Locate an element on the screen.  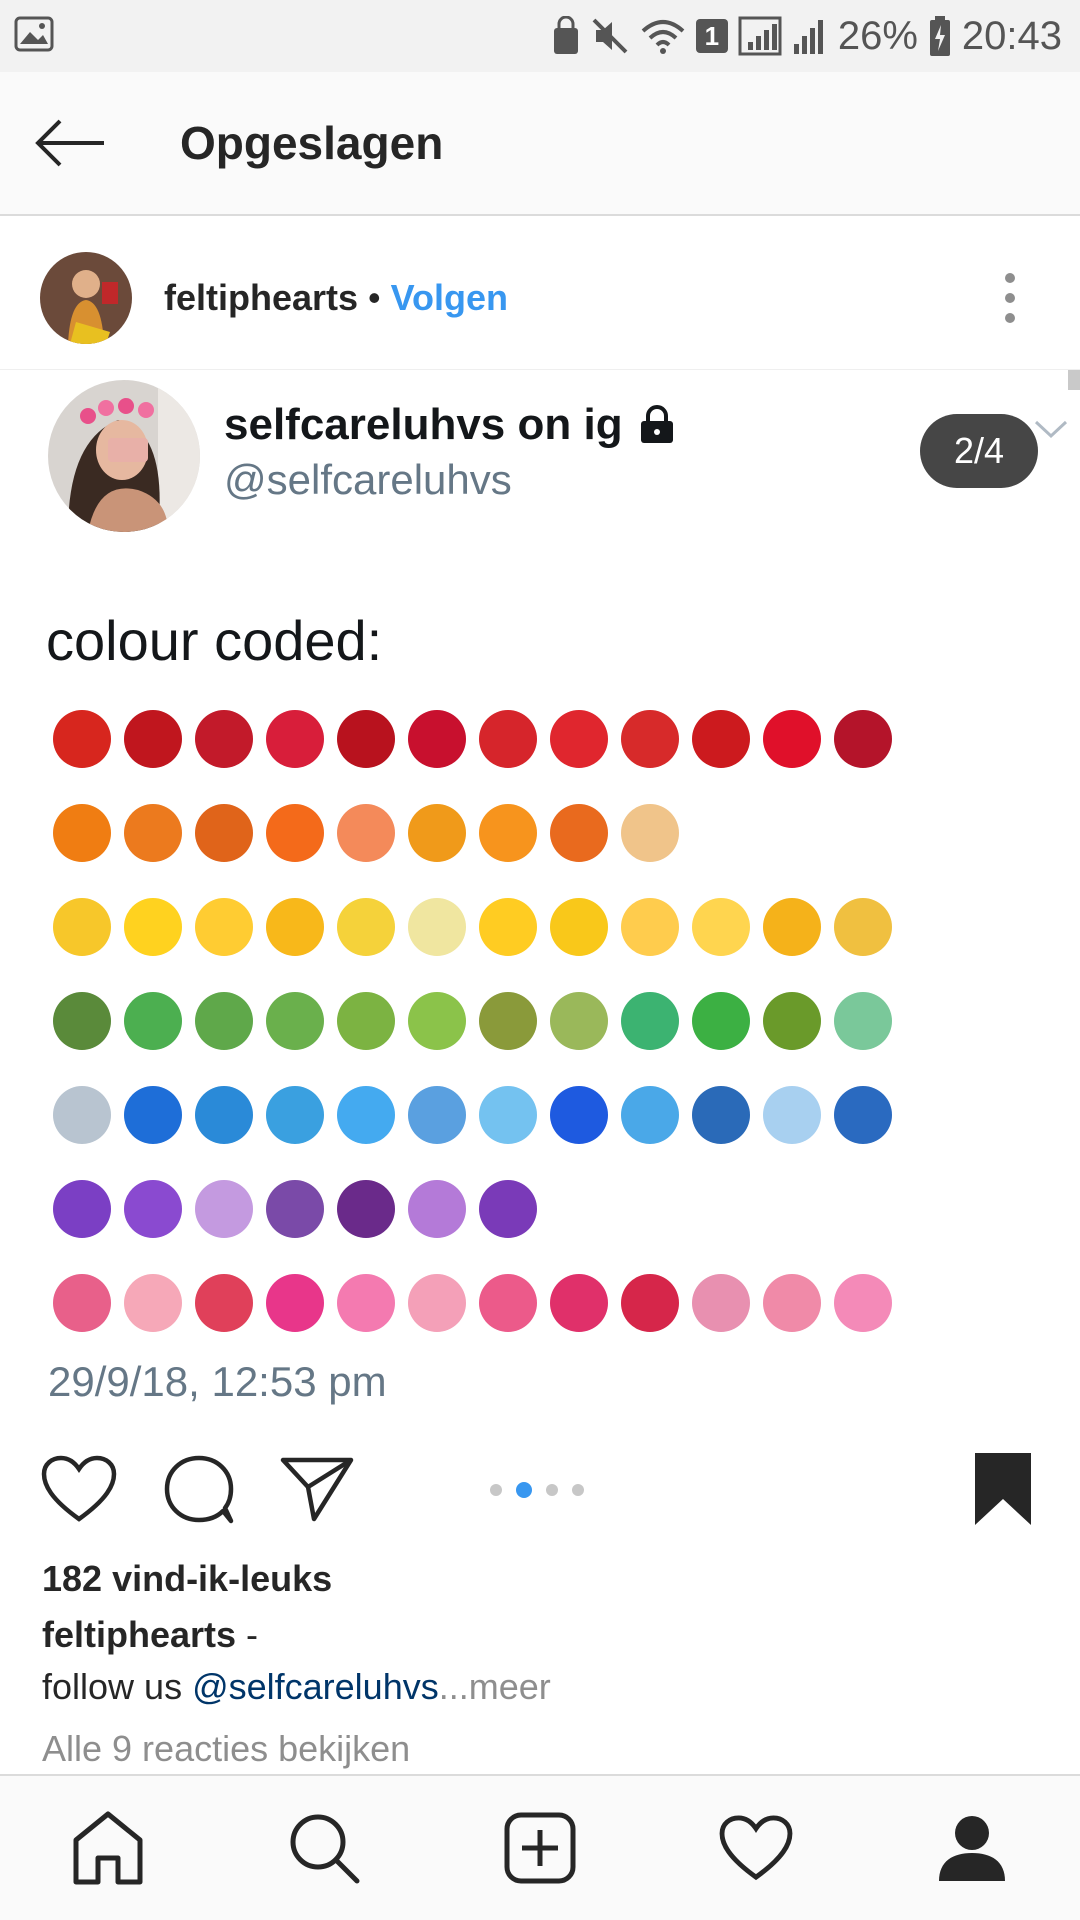
nav-activity-button is located at coordinates (756, 1848).